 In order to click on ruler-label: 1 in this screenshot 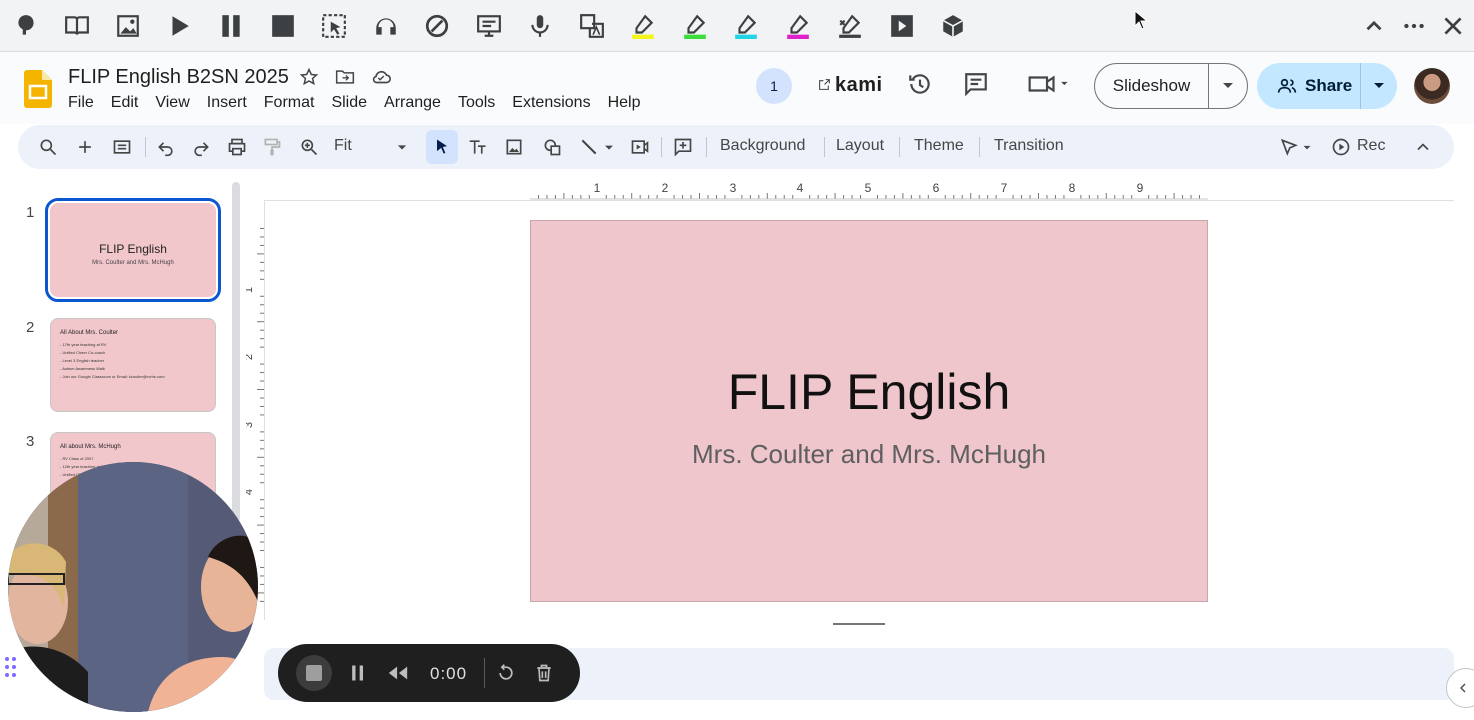, I will do `click(250, 290)`.